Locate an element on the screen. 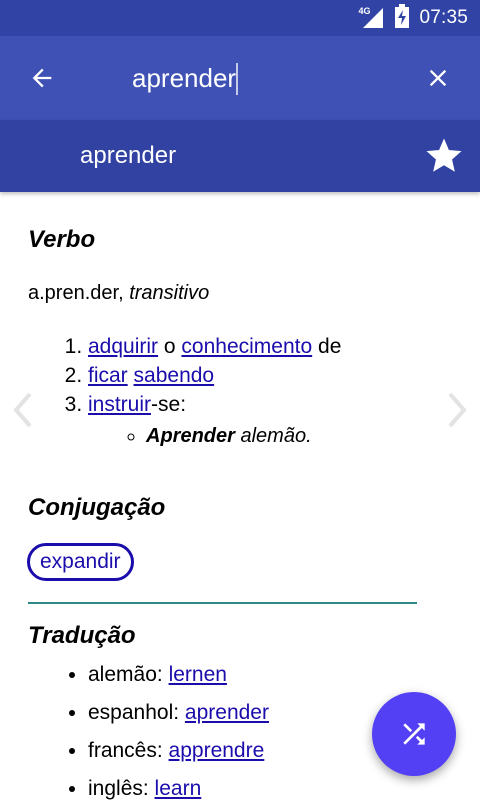  example-rest: alemão. is located at coordinates (276, 436).